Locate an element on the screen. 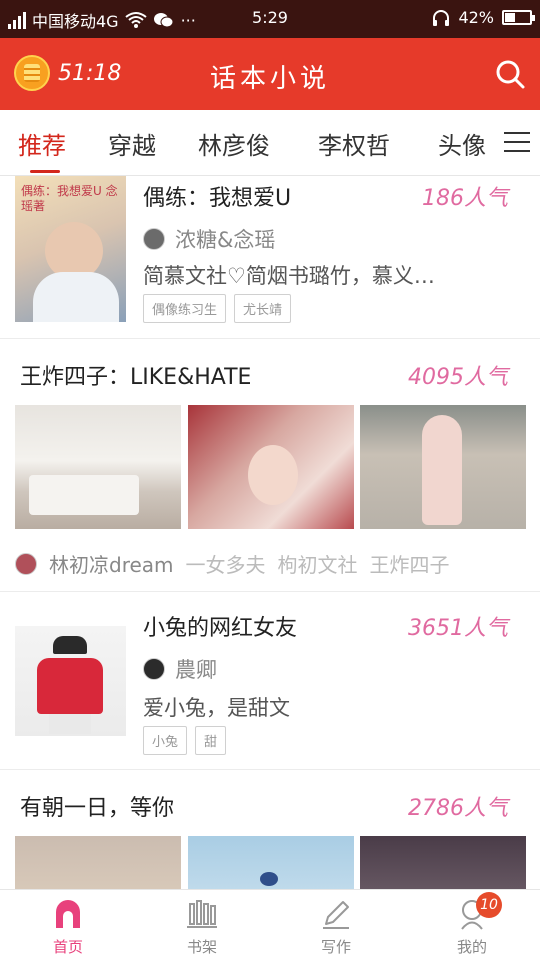 The width and height of the screenshot is (540, 960). author-row: 浓糖&念瑶 is located at coordinates (209, 239).